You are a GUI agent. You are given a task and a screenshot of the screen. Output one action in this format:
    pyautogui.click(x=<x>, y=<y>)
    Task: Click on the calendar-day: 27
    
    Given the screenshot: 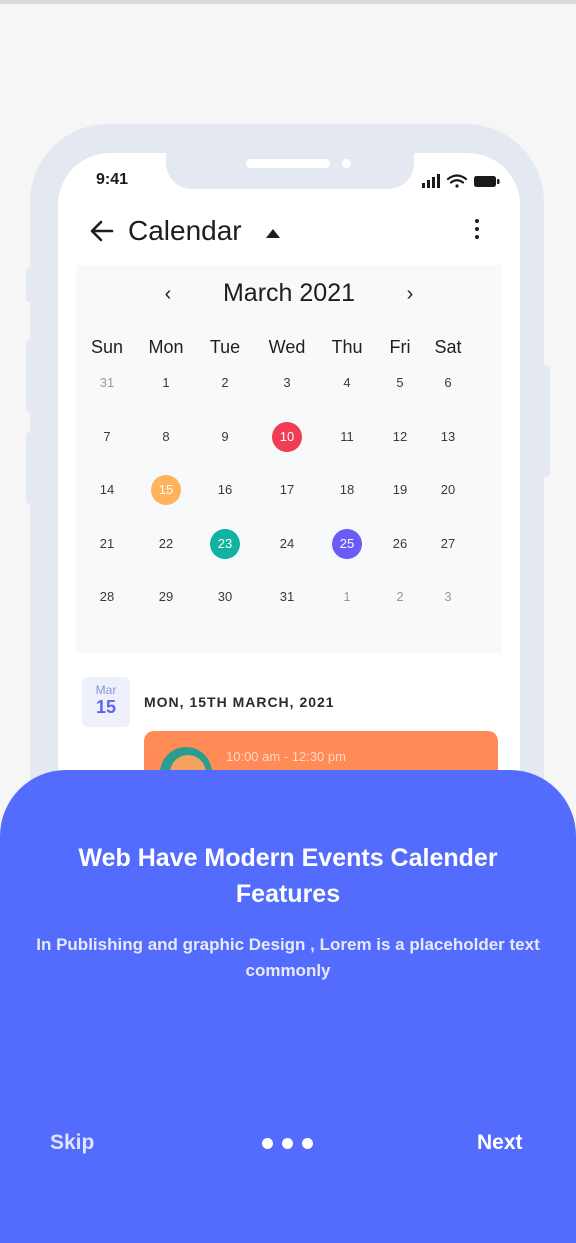 What is the action you would take?
    pyautogui.click(x=448, y=544)
    